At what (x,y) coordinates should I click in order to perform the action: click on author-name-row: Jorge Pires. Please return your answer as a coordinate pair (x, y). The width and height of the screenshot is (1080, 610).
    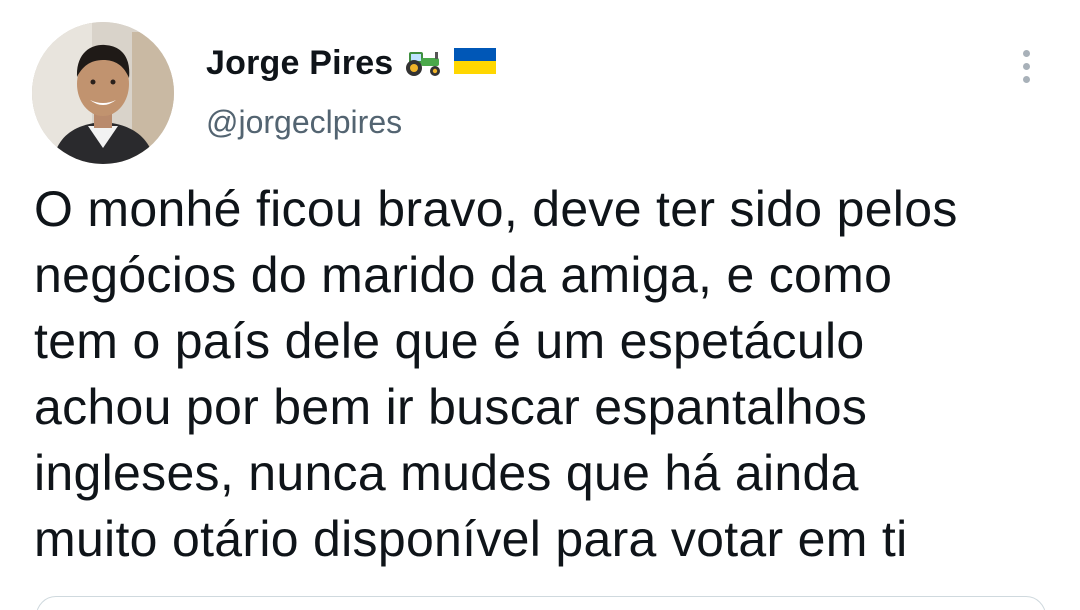
    Looking at the image, I should click on (351, 63).